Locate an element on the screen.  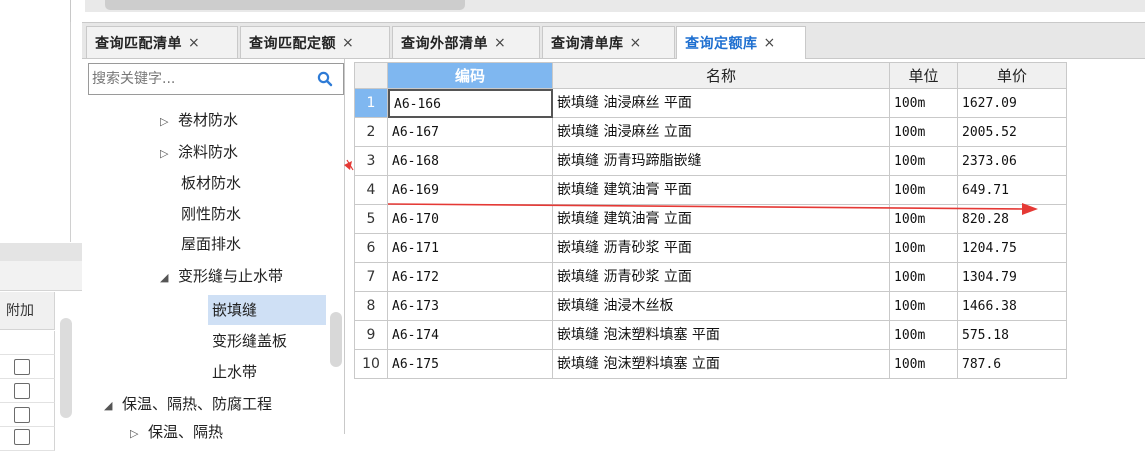
cell-code: A6-174 is located at coordinates (470, 335).